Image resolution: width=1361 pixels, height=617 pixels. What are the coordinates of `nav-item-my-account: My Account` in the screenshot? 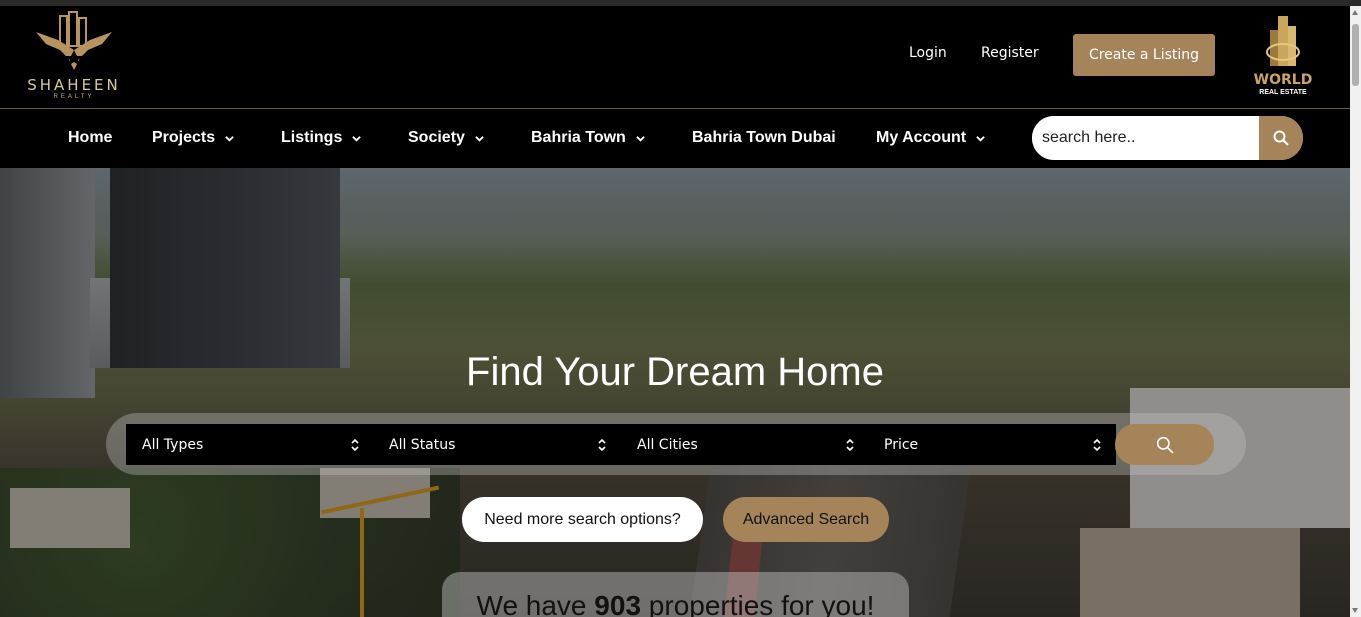 It's located at (930, 138).